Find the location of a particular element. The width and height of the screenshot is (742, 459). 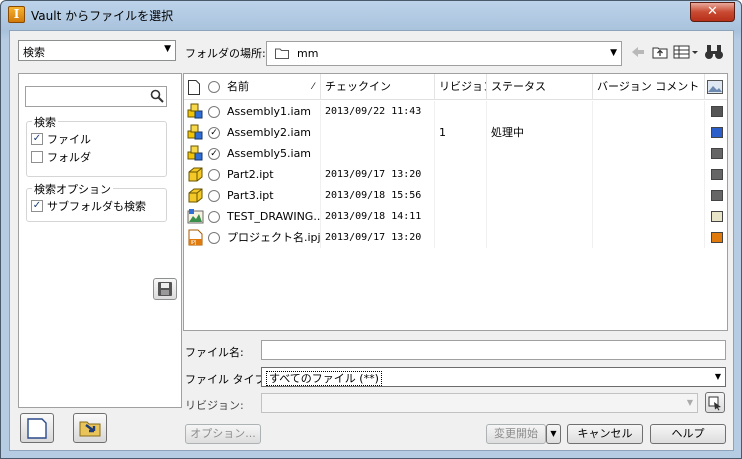

pick-cursor-icon is located at coordinates (714, 403).